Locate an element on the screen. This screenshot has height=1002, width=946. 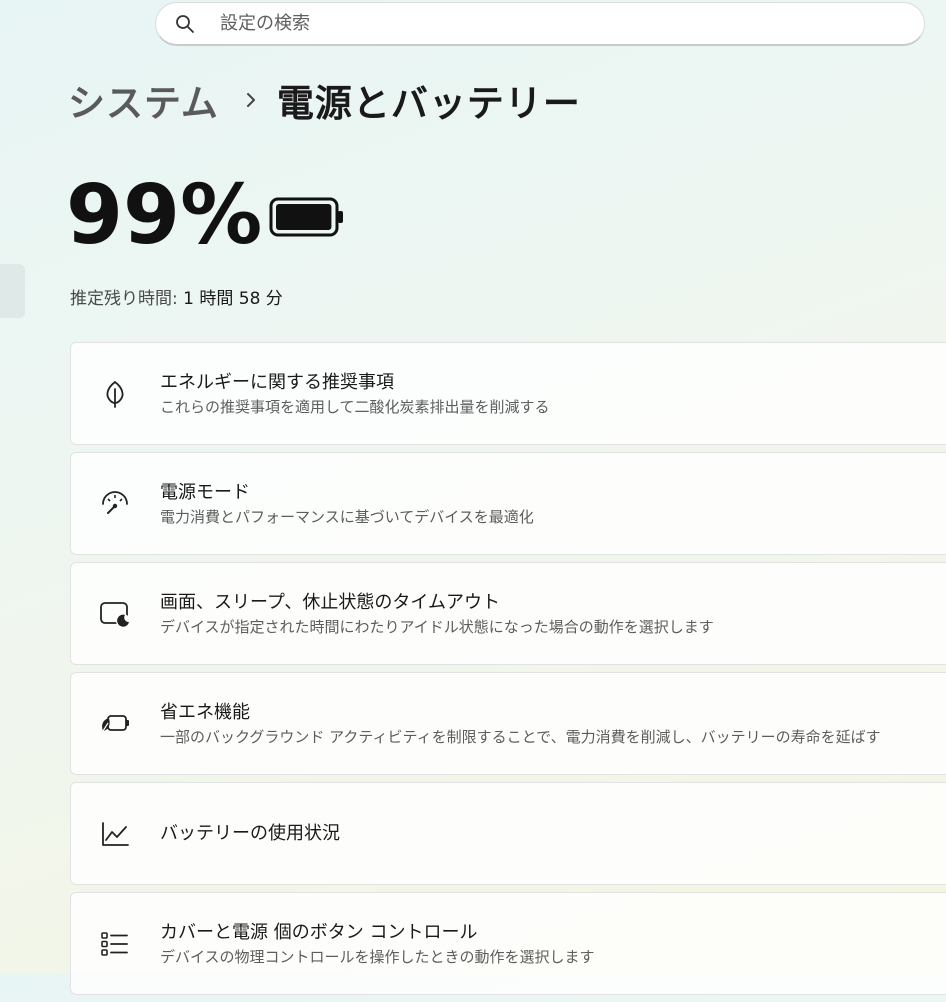
gauge-icon is located at coordinates (115, 504).